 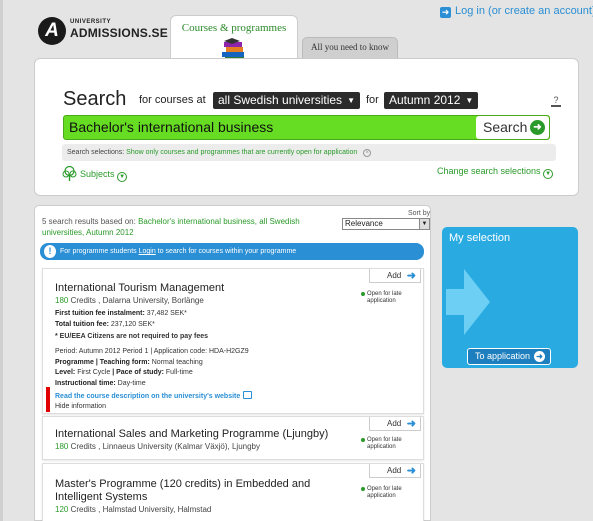 I want to click on total-fee-value: 237,120 SEK*, so click(x=132, y=324).